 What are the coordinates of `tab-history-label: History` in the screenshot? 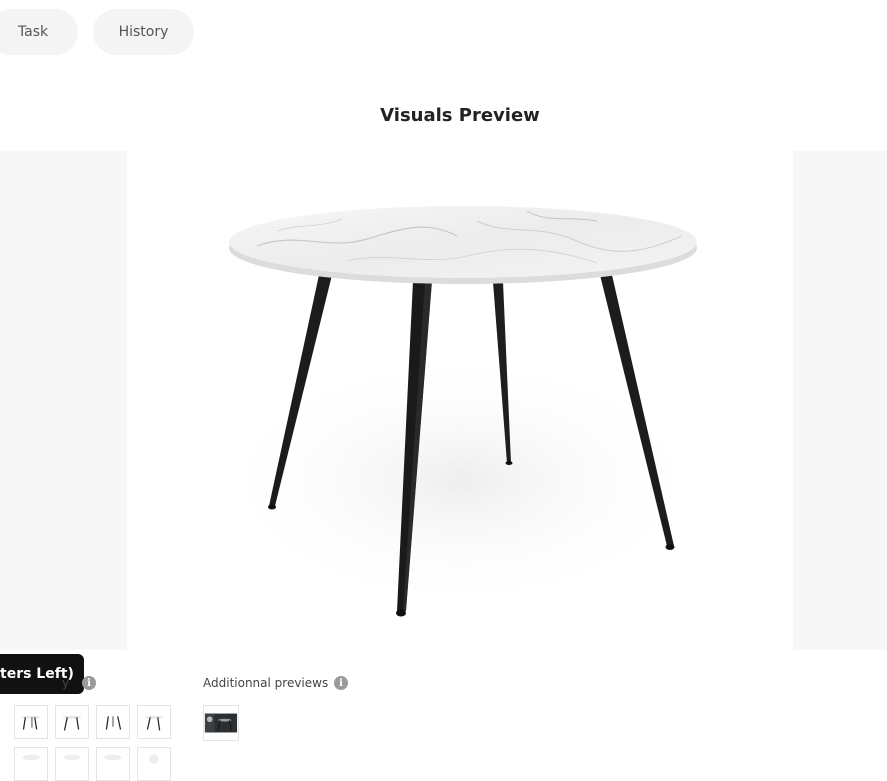 It's located at (143, 32).